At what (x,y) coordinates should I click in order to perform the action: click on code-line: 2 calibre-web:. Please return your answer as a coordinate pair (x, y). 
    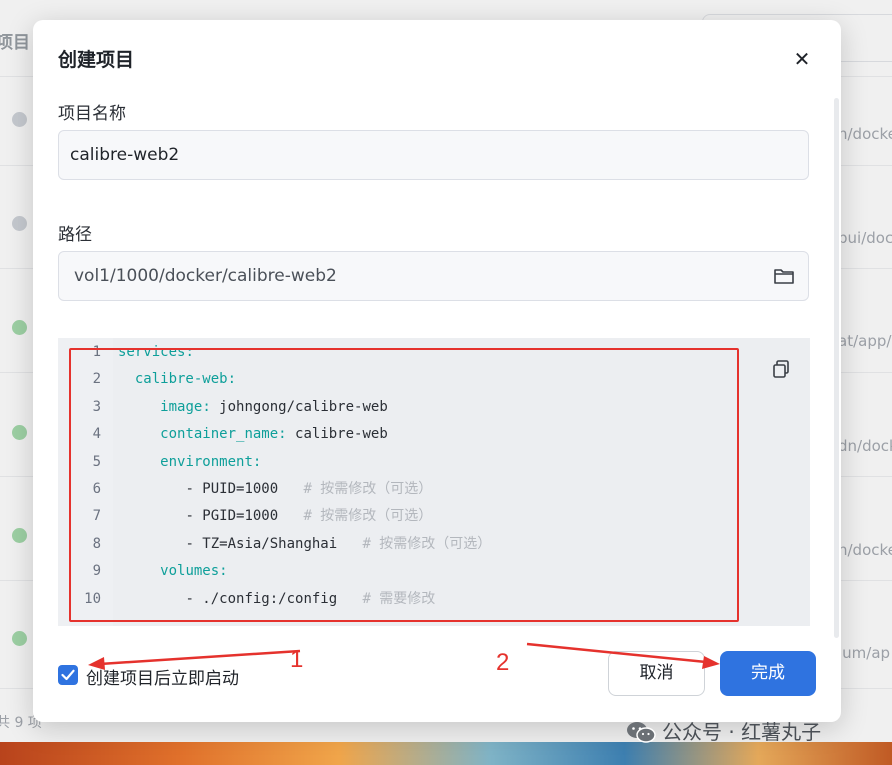
    Looking at the image, I should click on (434, 379).